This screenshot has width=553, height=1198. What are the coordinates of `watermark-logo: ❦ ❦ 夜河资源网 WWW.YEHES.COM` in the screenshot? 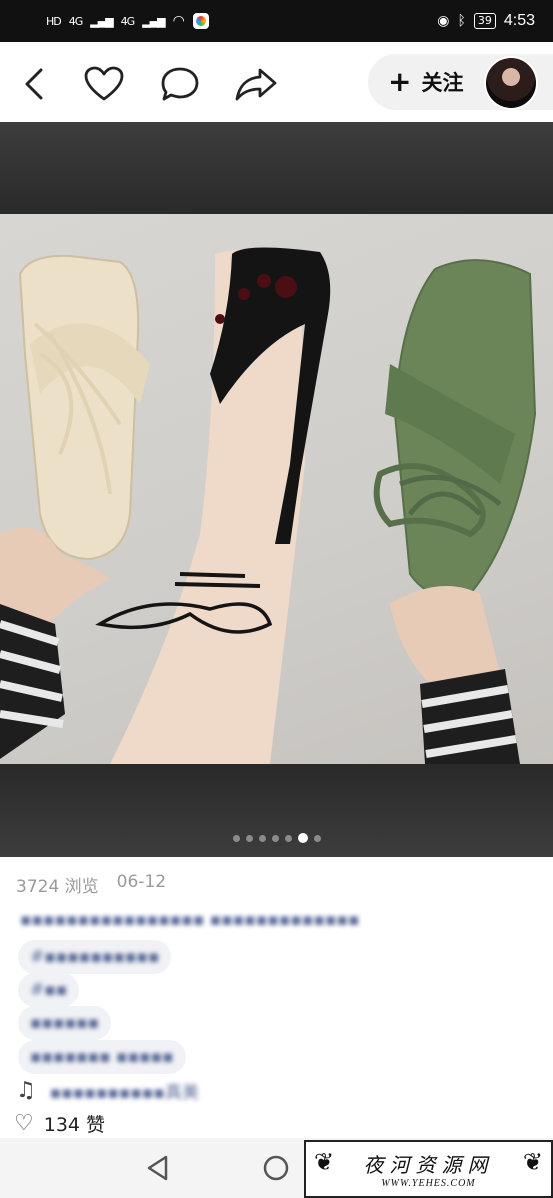 It's located at (428, 1169).